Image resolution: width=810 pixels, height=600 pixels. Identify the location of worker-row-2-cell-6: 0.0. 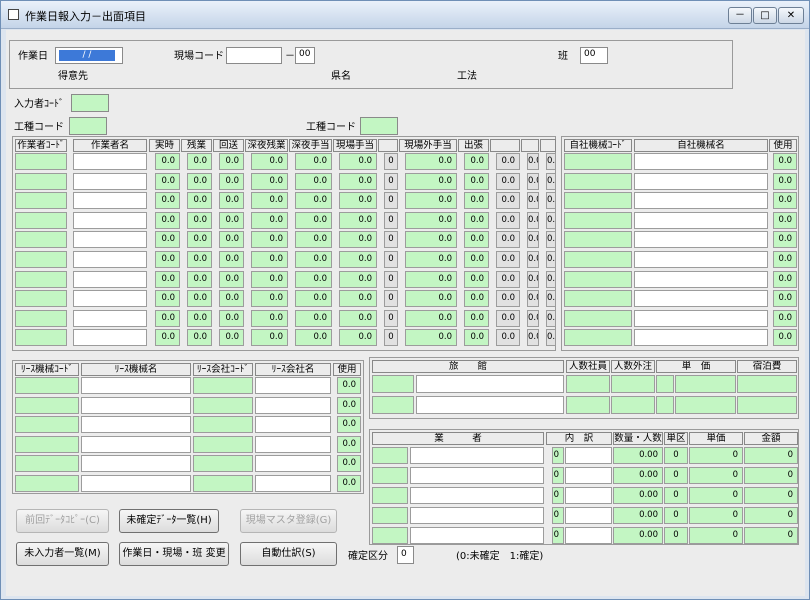
(313, 201).